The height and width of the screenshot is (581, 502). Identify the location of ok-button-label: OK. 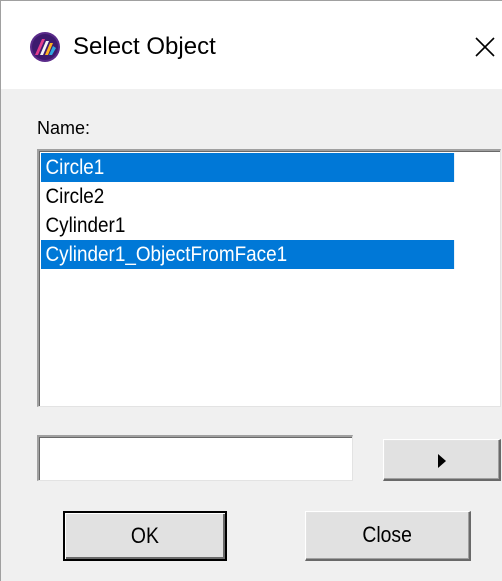
(145, 535).